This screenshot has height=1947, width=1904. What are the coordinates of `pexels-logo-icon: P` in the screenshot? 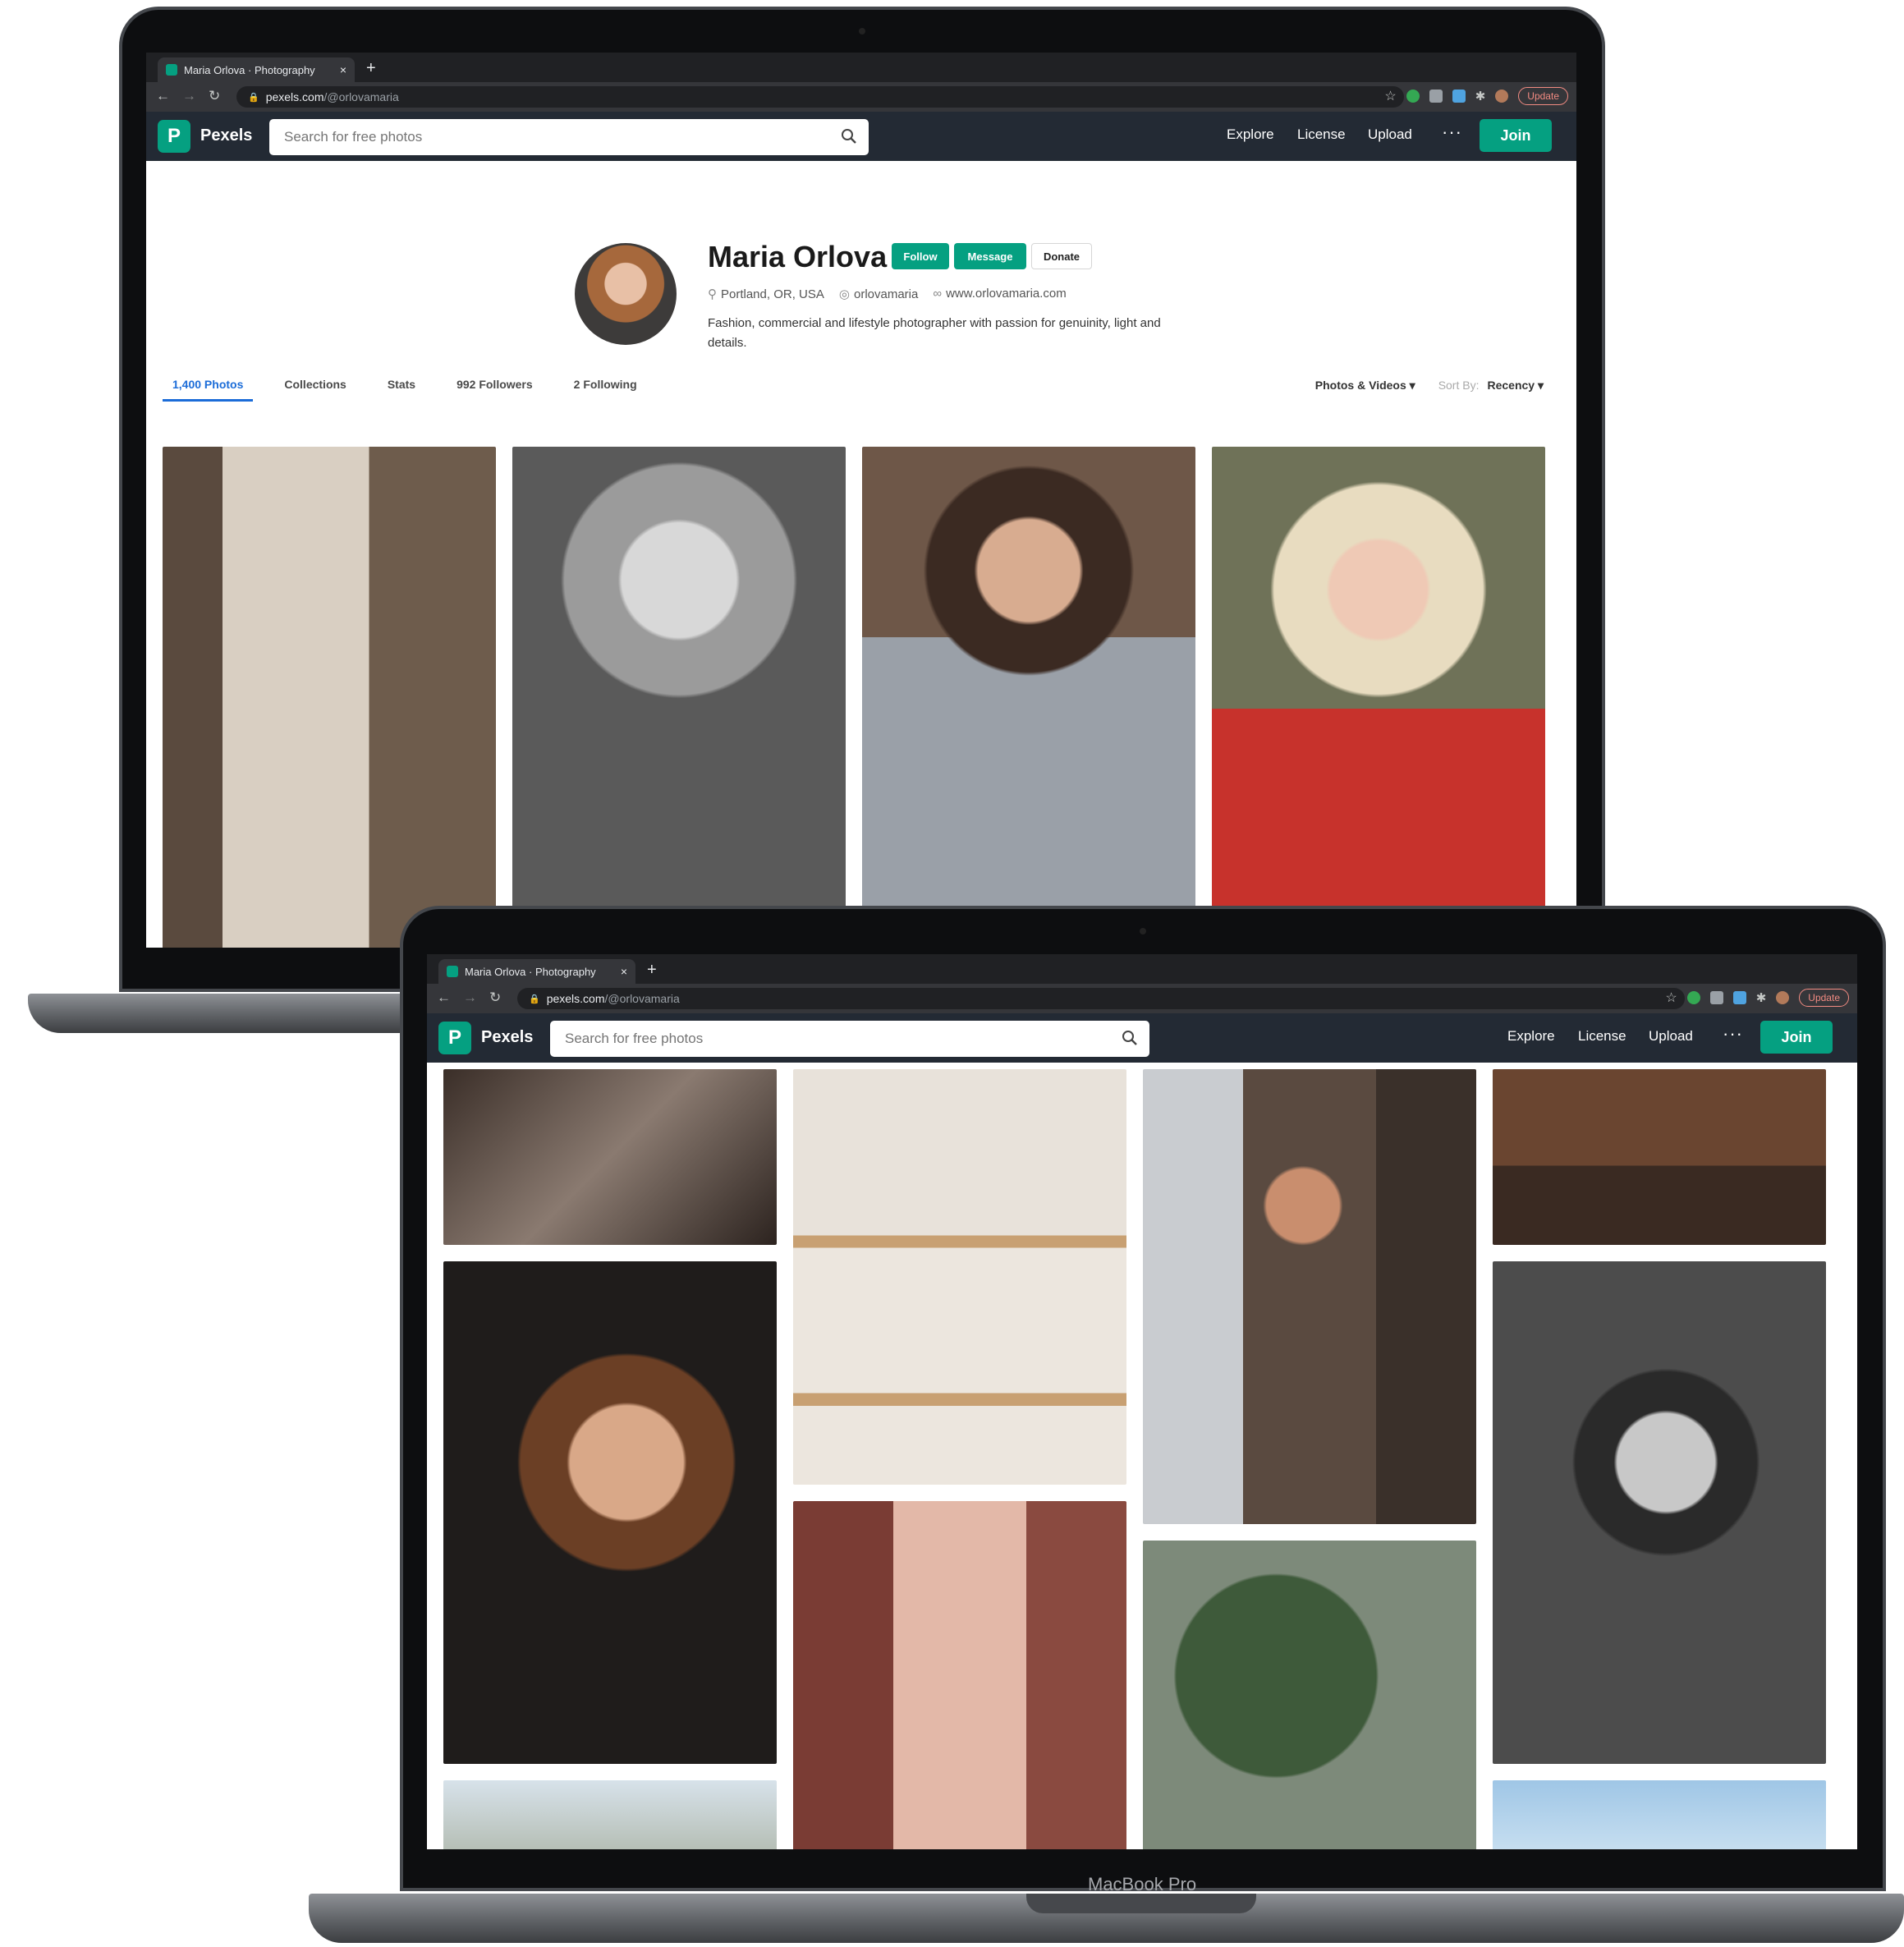 It's located at (454, 1038).